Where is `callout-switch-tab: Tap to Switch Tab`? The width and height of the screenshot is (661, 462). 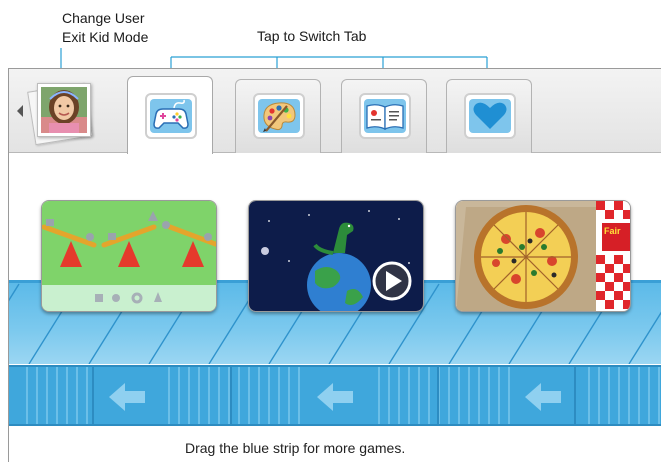
callout-switch-tab: Tap to Switch Tab is located at coordinates (312, 36).